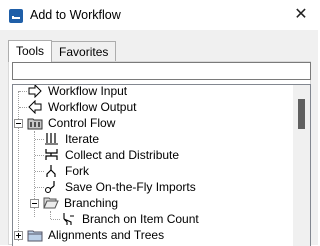 The height and width of the screenshot is (246, 320). I want to click on tree-item-fork: Fork, so click(66, 171).